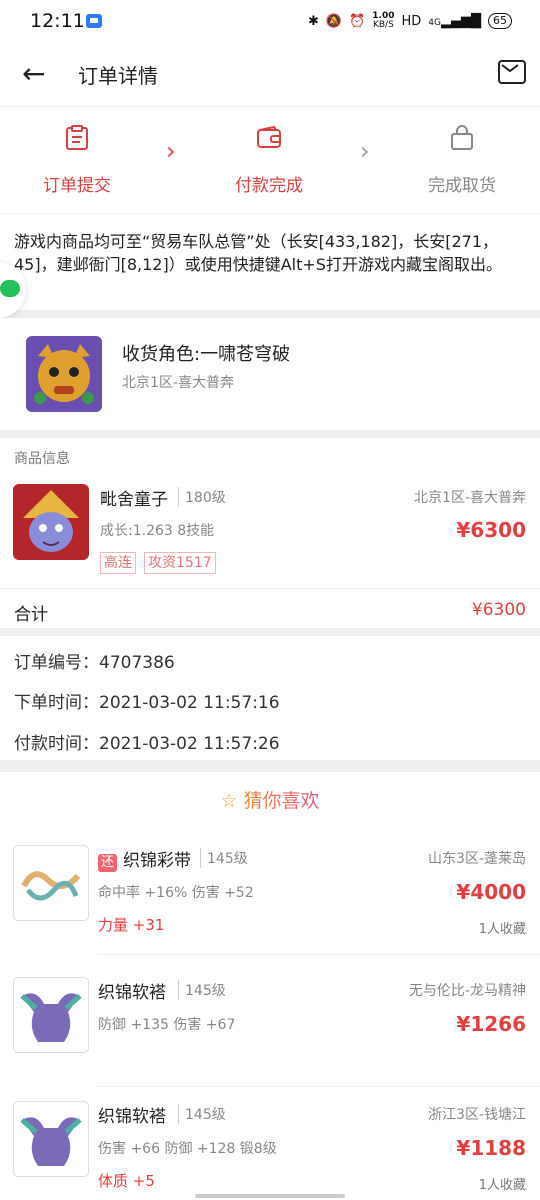 The image size is (540, 1200). I want to click on hd-label: HD, so click(411, 21).